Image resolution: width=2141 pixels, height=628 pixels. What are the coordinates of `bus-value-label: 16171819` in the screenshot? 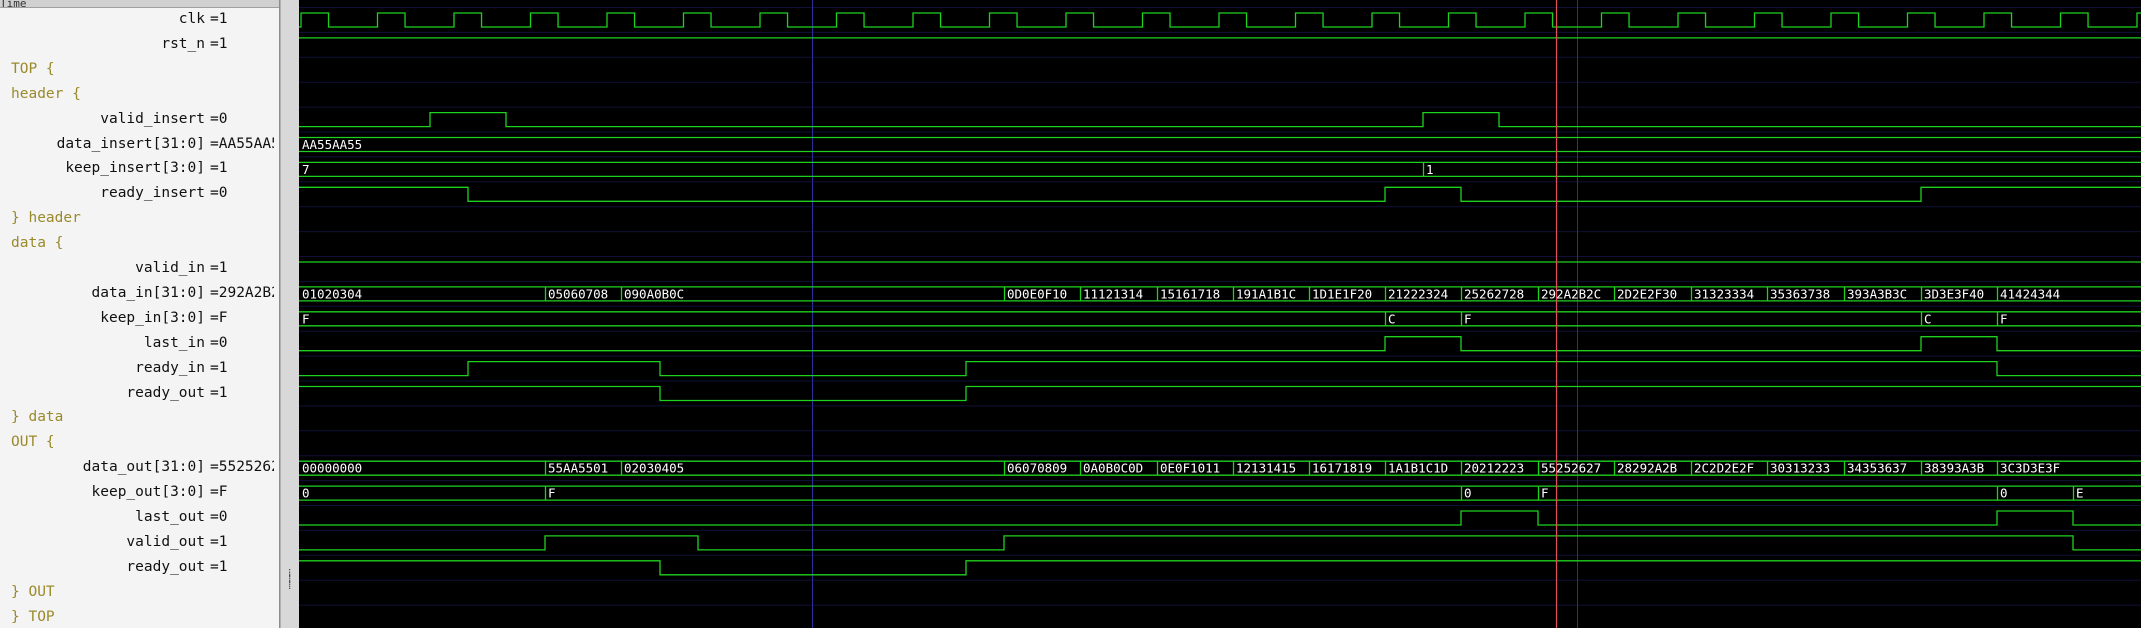 It's located at (1342, 468).